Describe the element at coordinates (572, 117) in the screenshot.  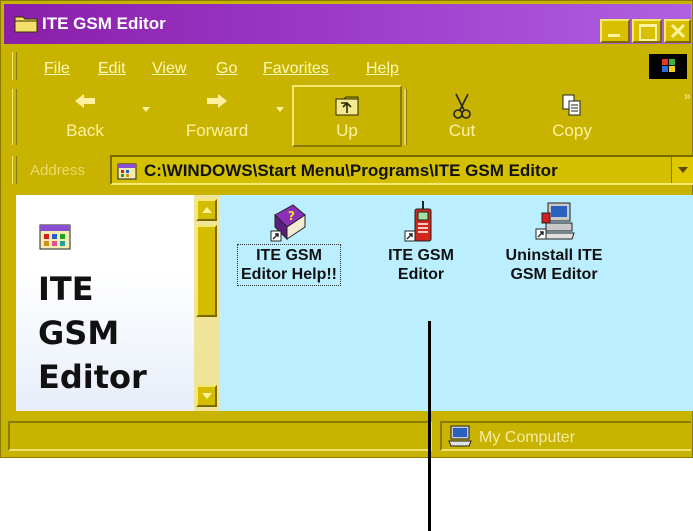
I see `copy-button: Copy` at that location.